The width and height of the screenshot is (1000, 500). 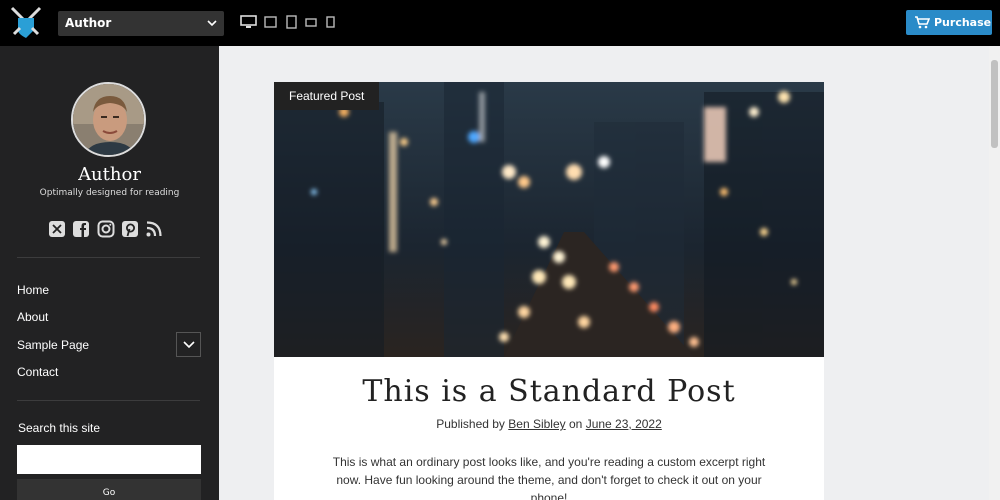 I want to click on submenu-toggle-button, so click(x=188, y=344).